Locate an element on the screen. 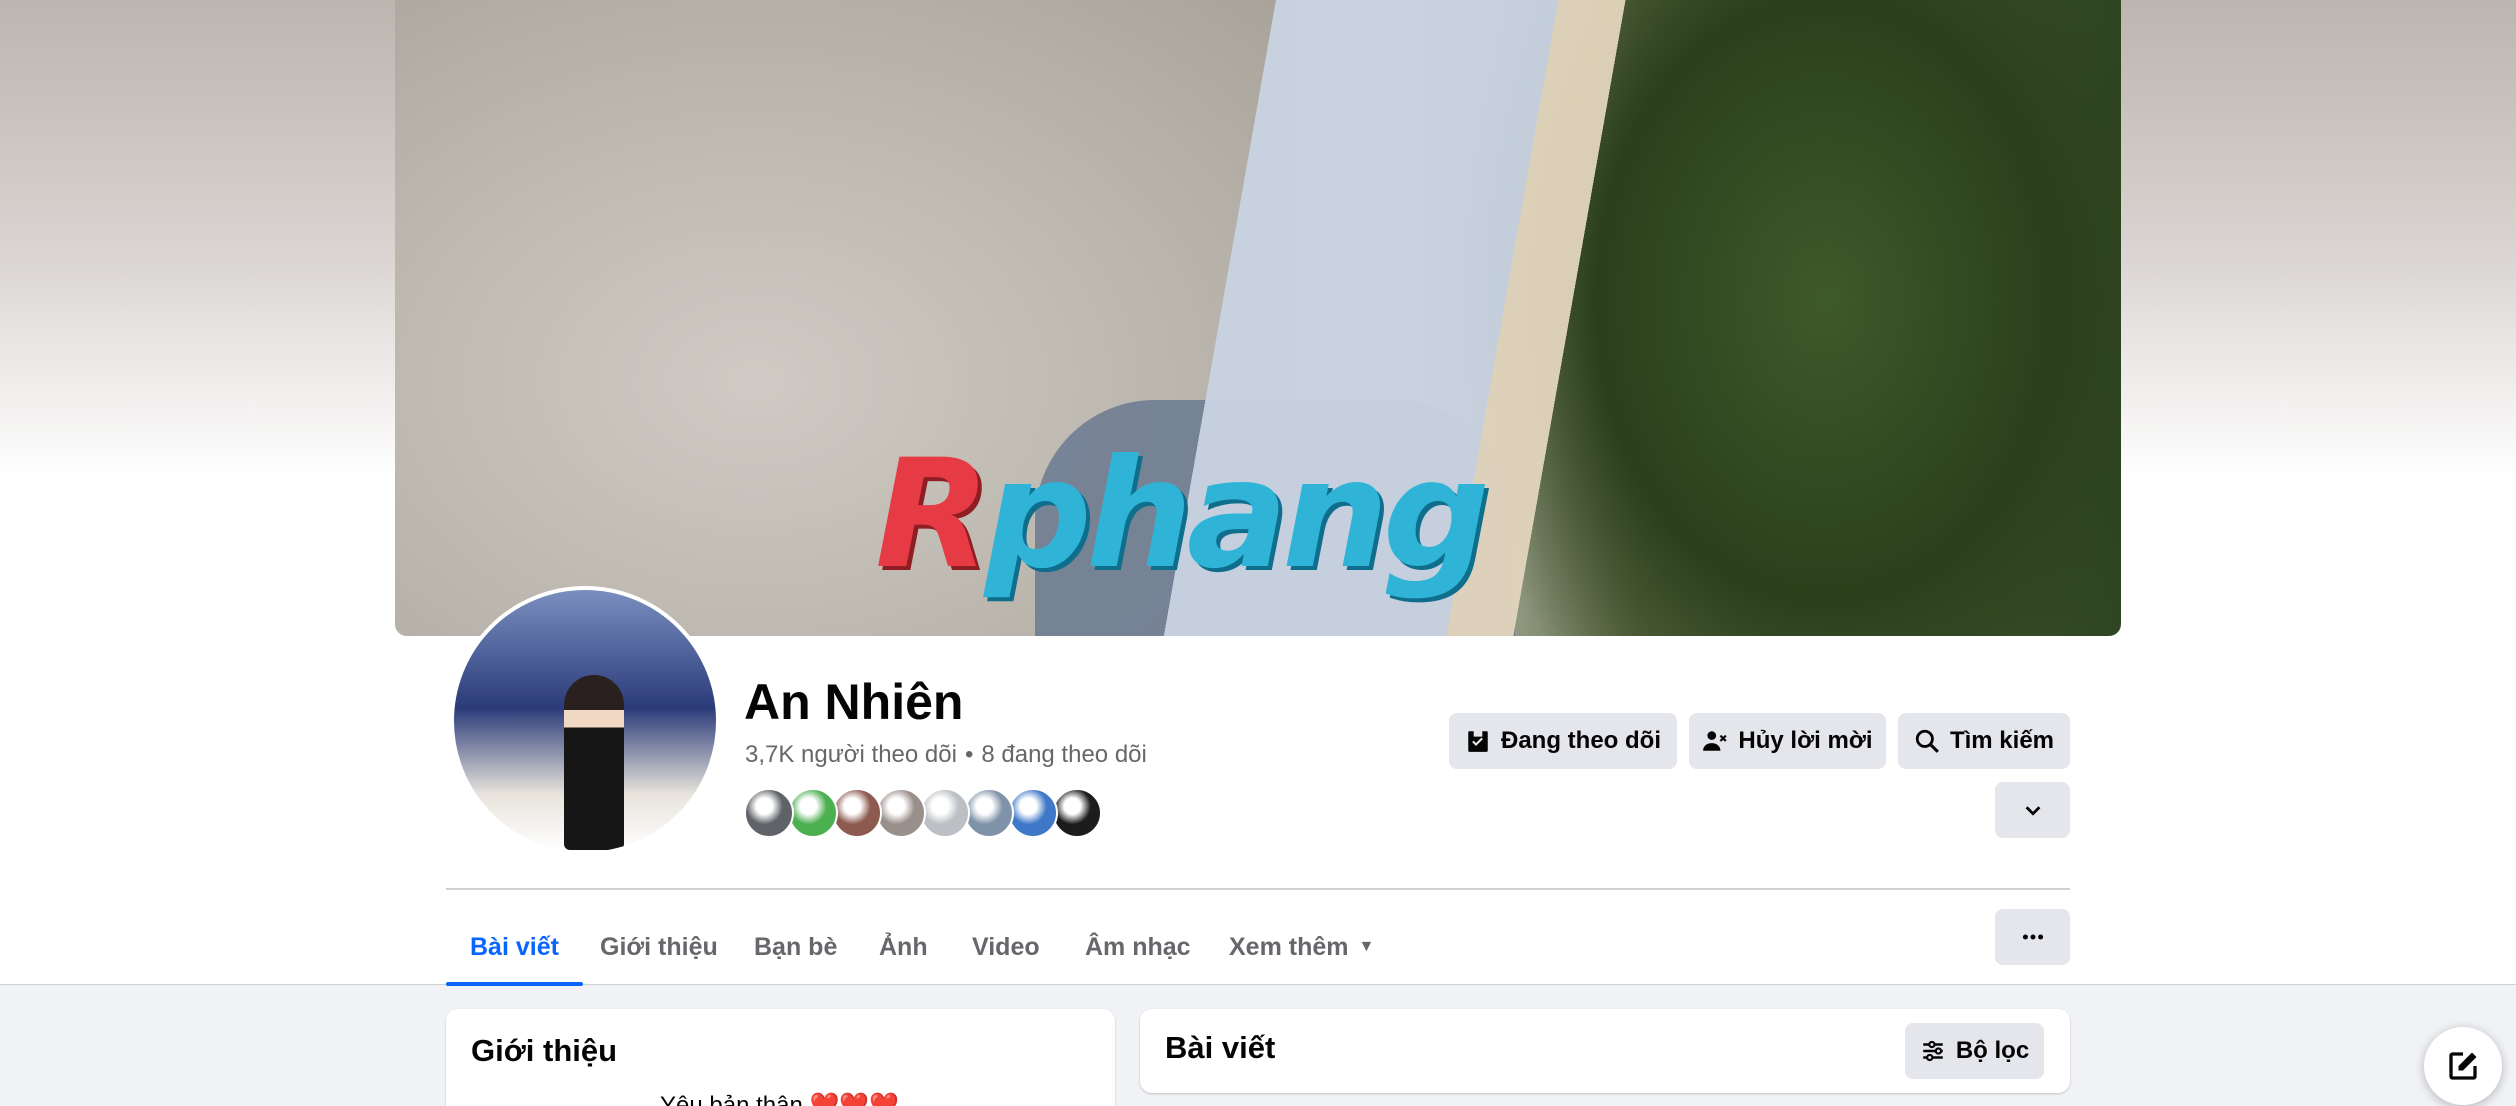 The height and width of the screenshot is (1106, 2516). following-count: 8 đang theo dõi is located at coordinates (1063, 755).